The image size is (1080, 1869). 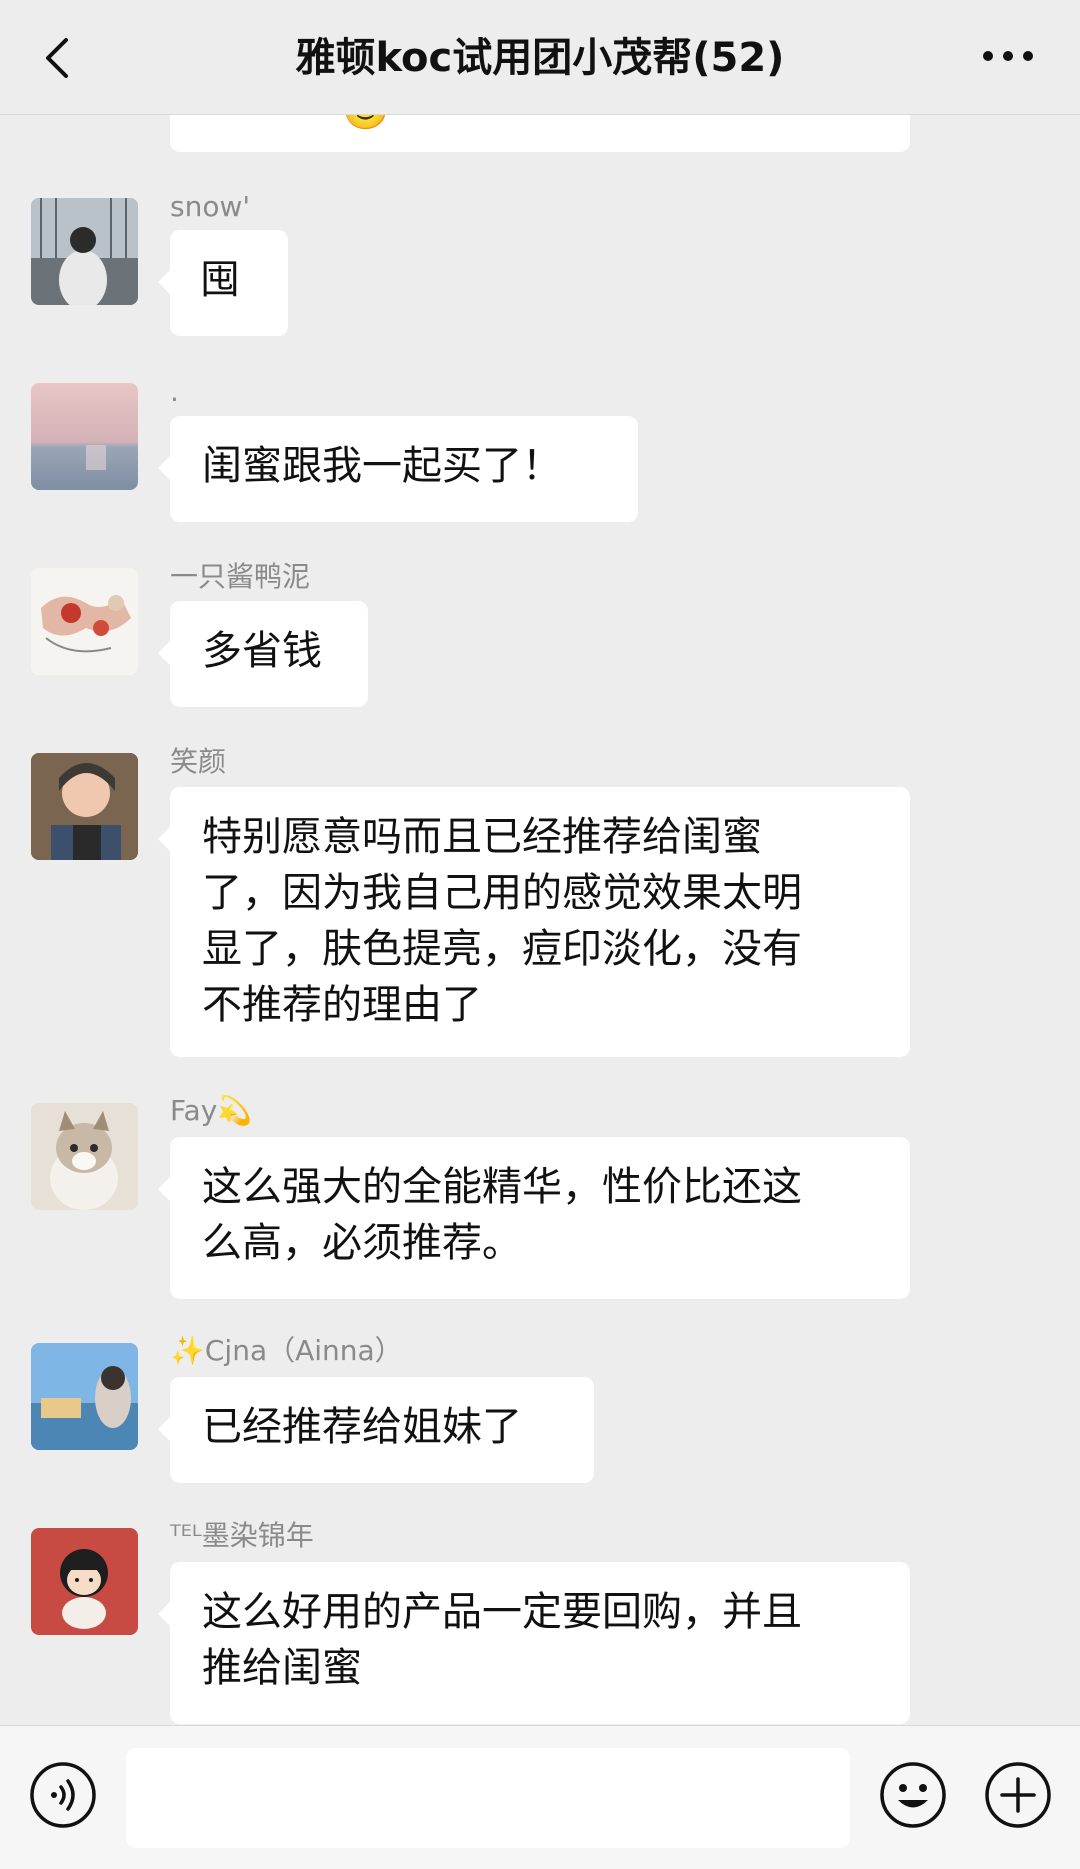 What do you see at coordinates (502, 1187) in the screenshot?
I see `message-line: 这么强大的全能精华，性价比还这` at bounding box center [502, 1187].